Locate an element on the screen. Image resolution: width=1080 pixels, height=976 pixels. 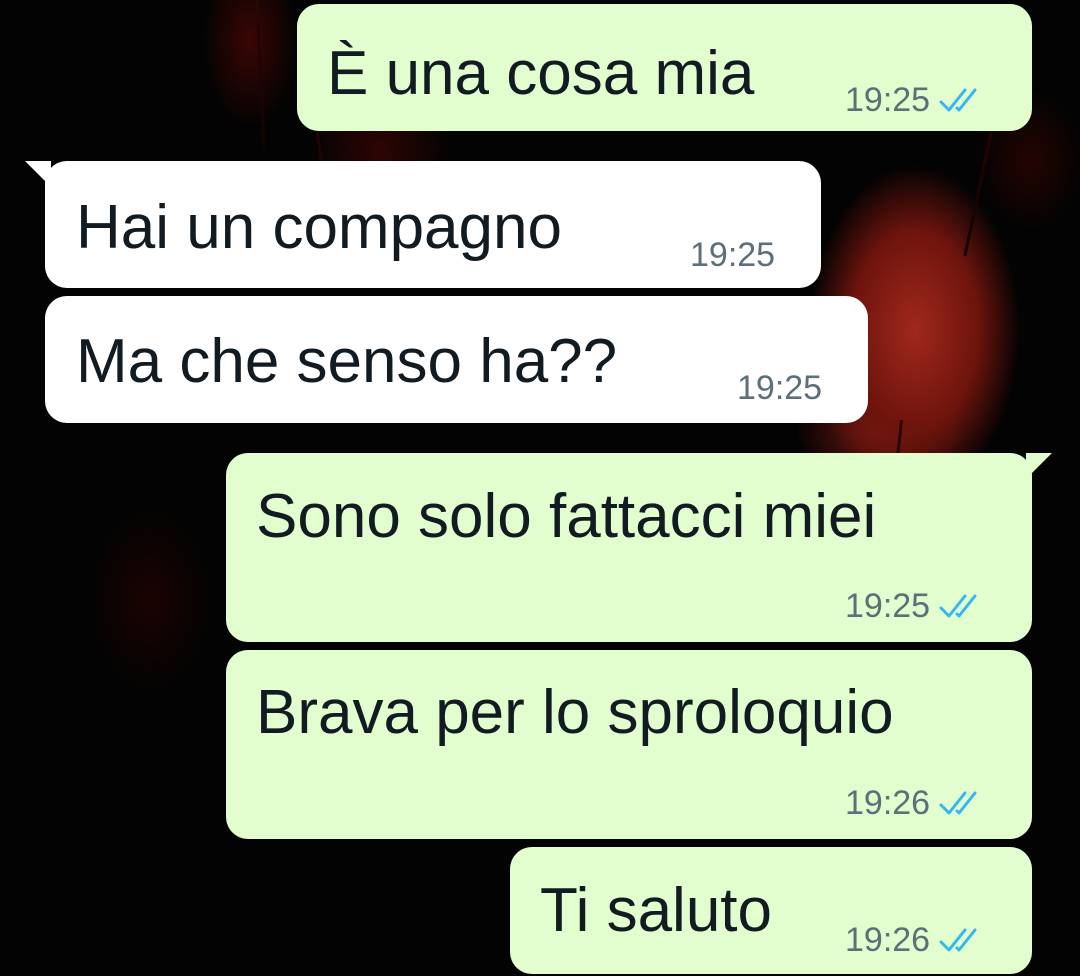
message-text: Ma che senso ha?? is located at coordinates (347, 361).